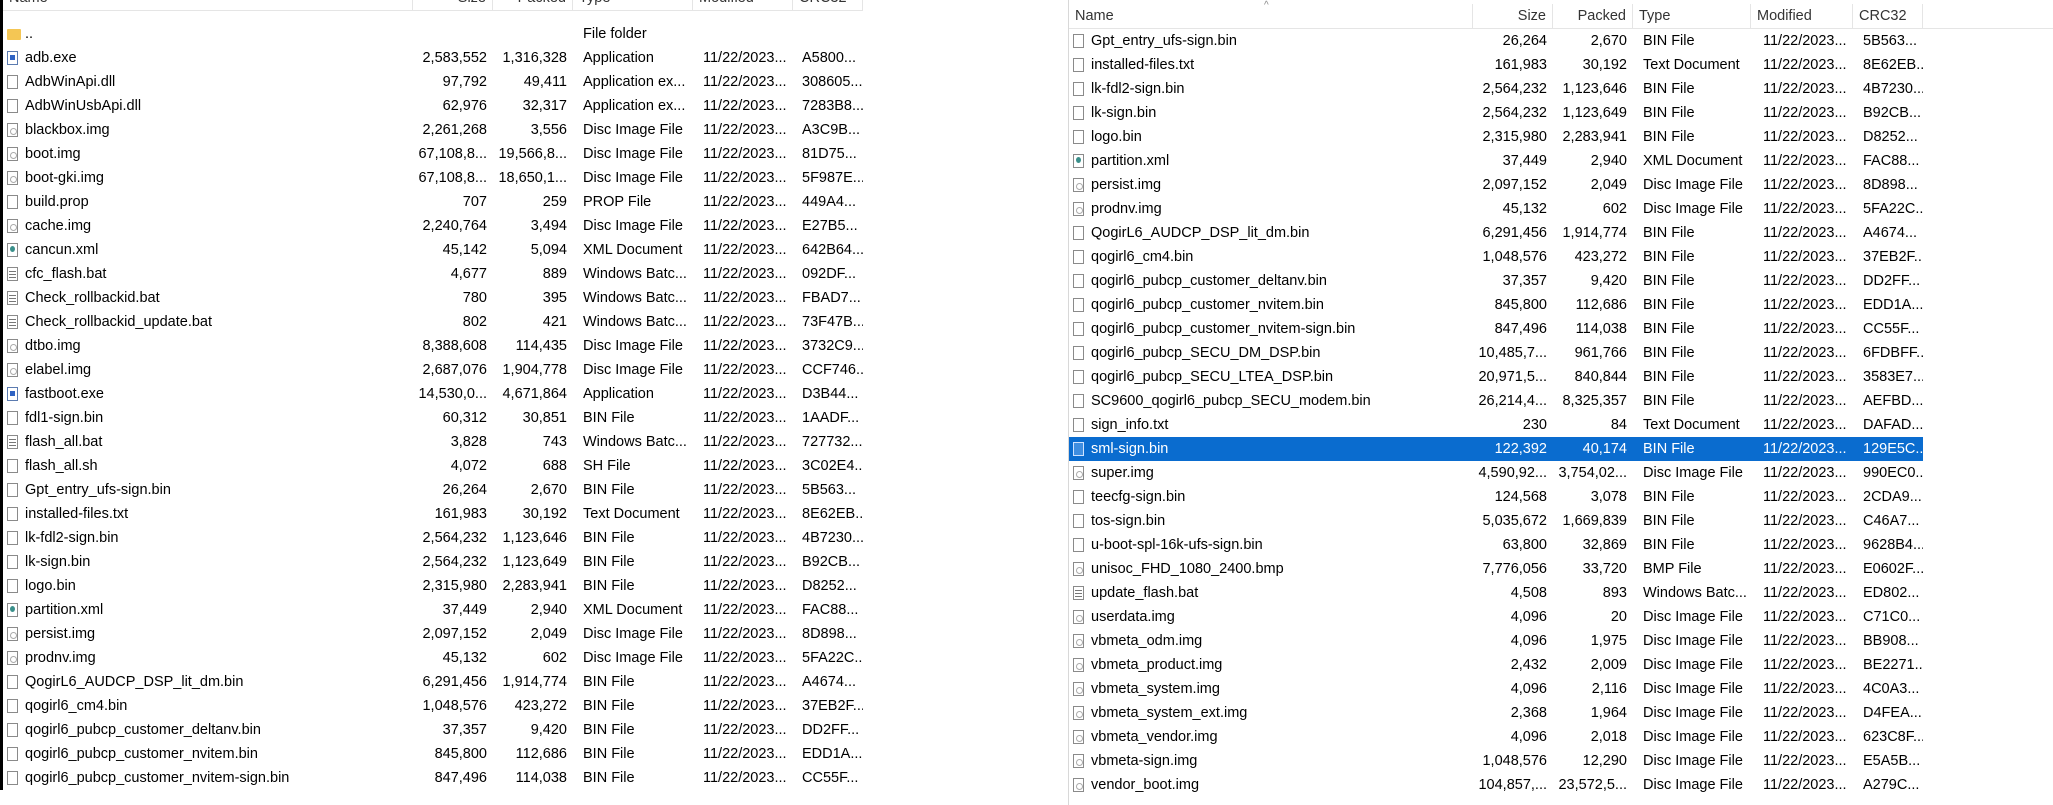 This screenshot has width=2053, height=805. Describe the element at coordinates (1594, 89) in the screenshot. I see `file-packed-size: 1,123,646` at that location.